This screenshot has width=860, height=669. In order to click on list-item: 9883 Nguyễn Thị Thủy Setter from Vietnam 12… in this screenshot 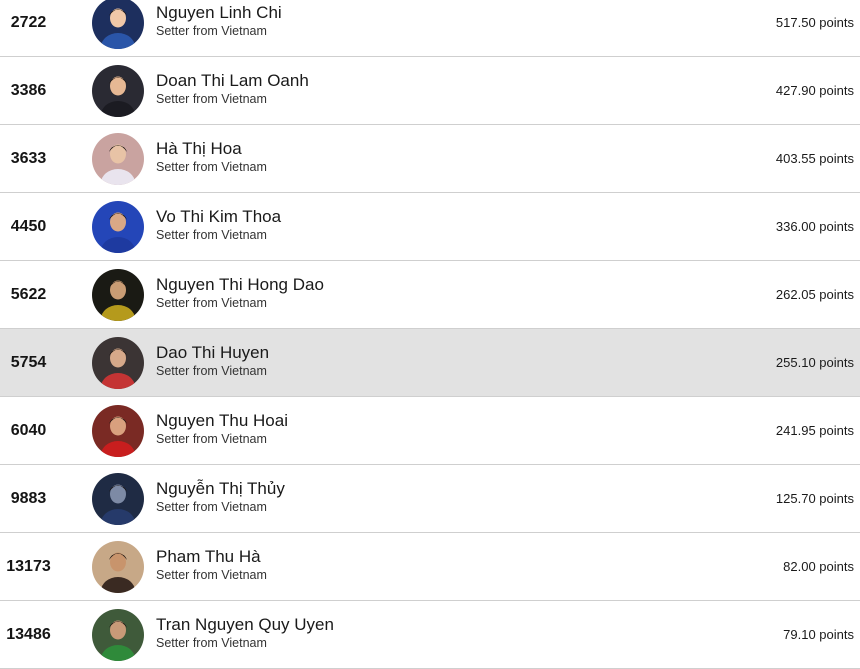, I will do `click(430, 499)`.